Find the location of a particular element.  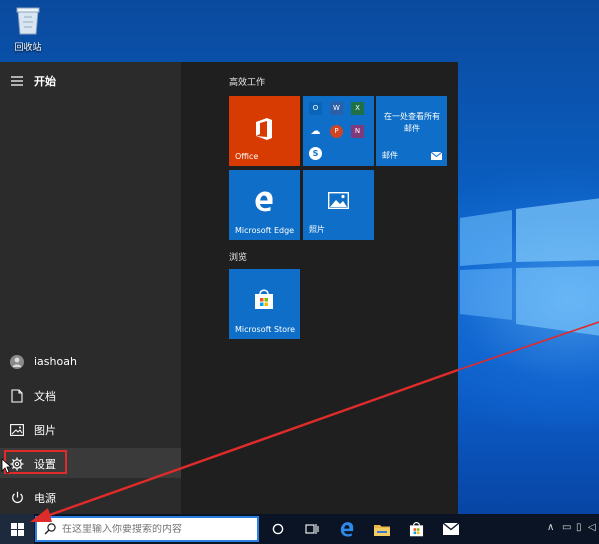

folder-icon is located at coordinates (382, 530).